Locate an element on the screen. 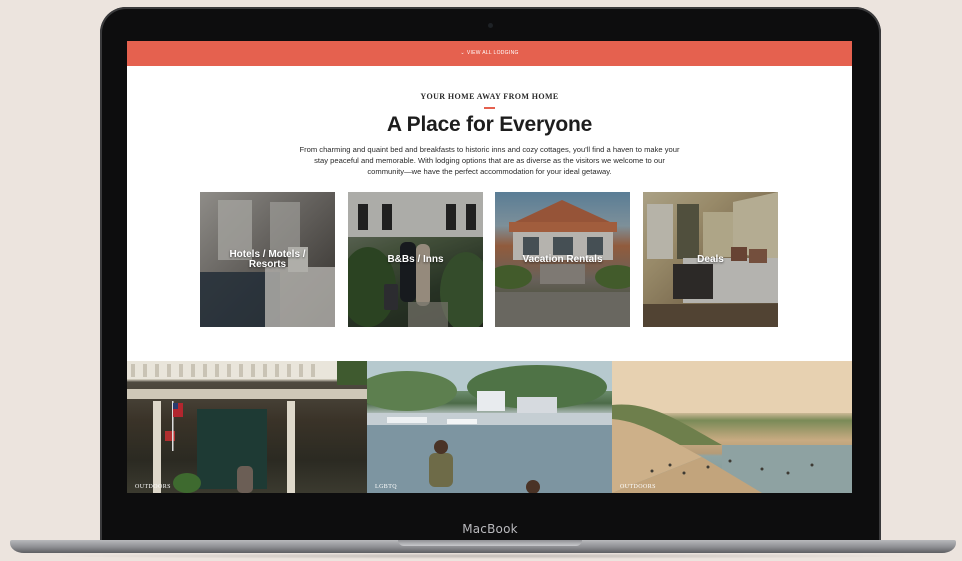 Image resolution: width=962 pixels, height=561 pixels. accent-divider is located at coordinates (489, 108).